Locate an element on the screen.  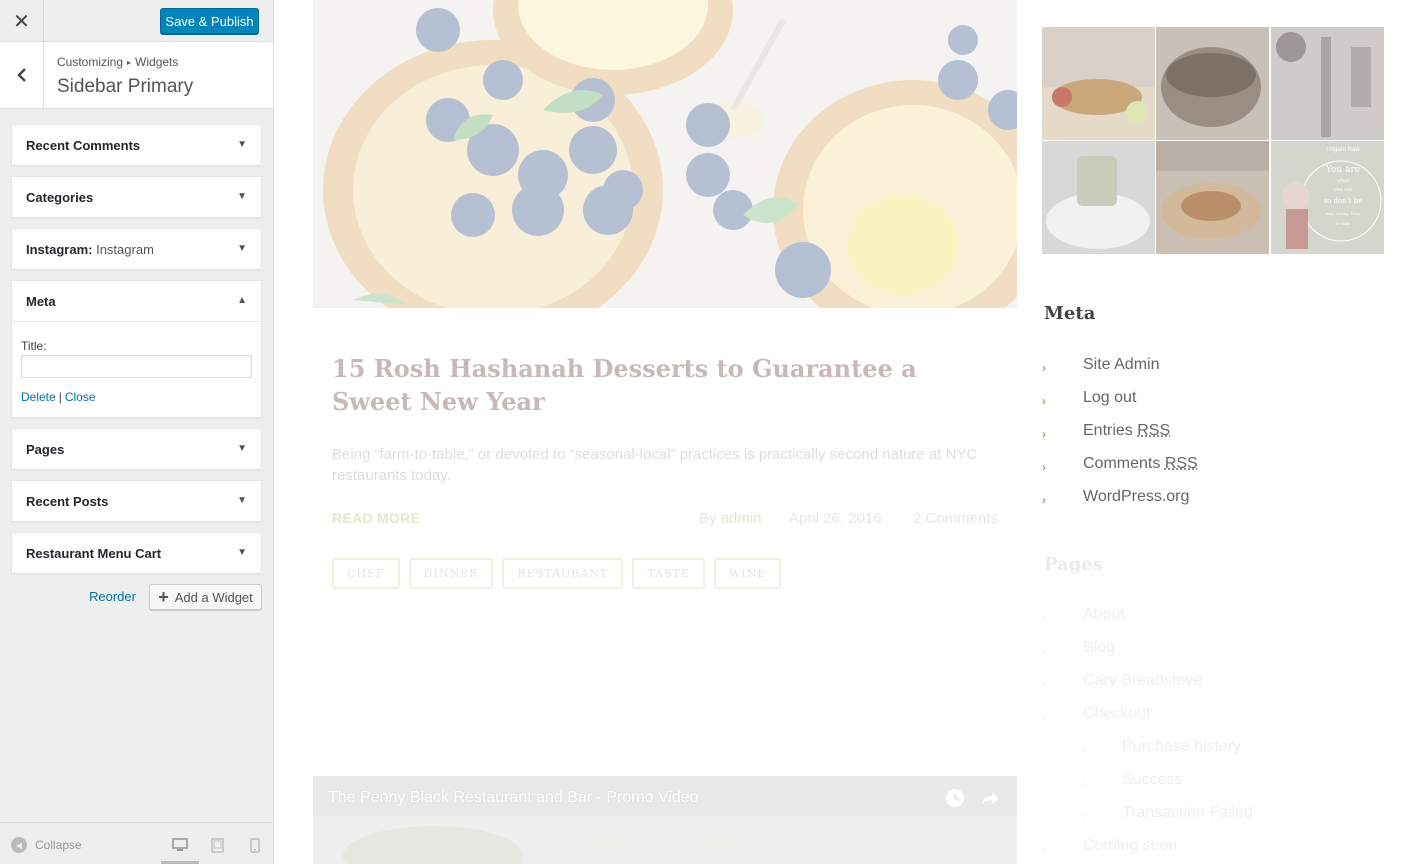
widget-header: Recent Comments ▼ is located at coordinates (136, 145).